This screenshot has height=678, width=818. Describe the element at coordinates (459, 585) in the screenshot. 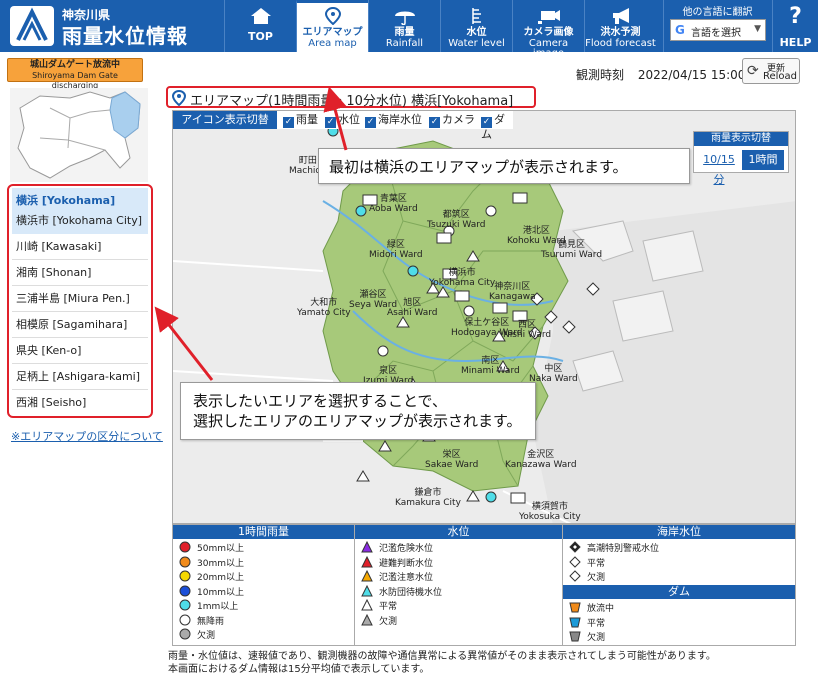

I see `legend-water-level: 水位 氾濫危険水位 避難判断水位 氾濫注意水位 水防団待機水位 平常 欠測` at that location.